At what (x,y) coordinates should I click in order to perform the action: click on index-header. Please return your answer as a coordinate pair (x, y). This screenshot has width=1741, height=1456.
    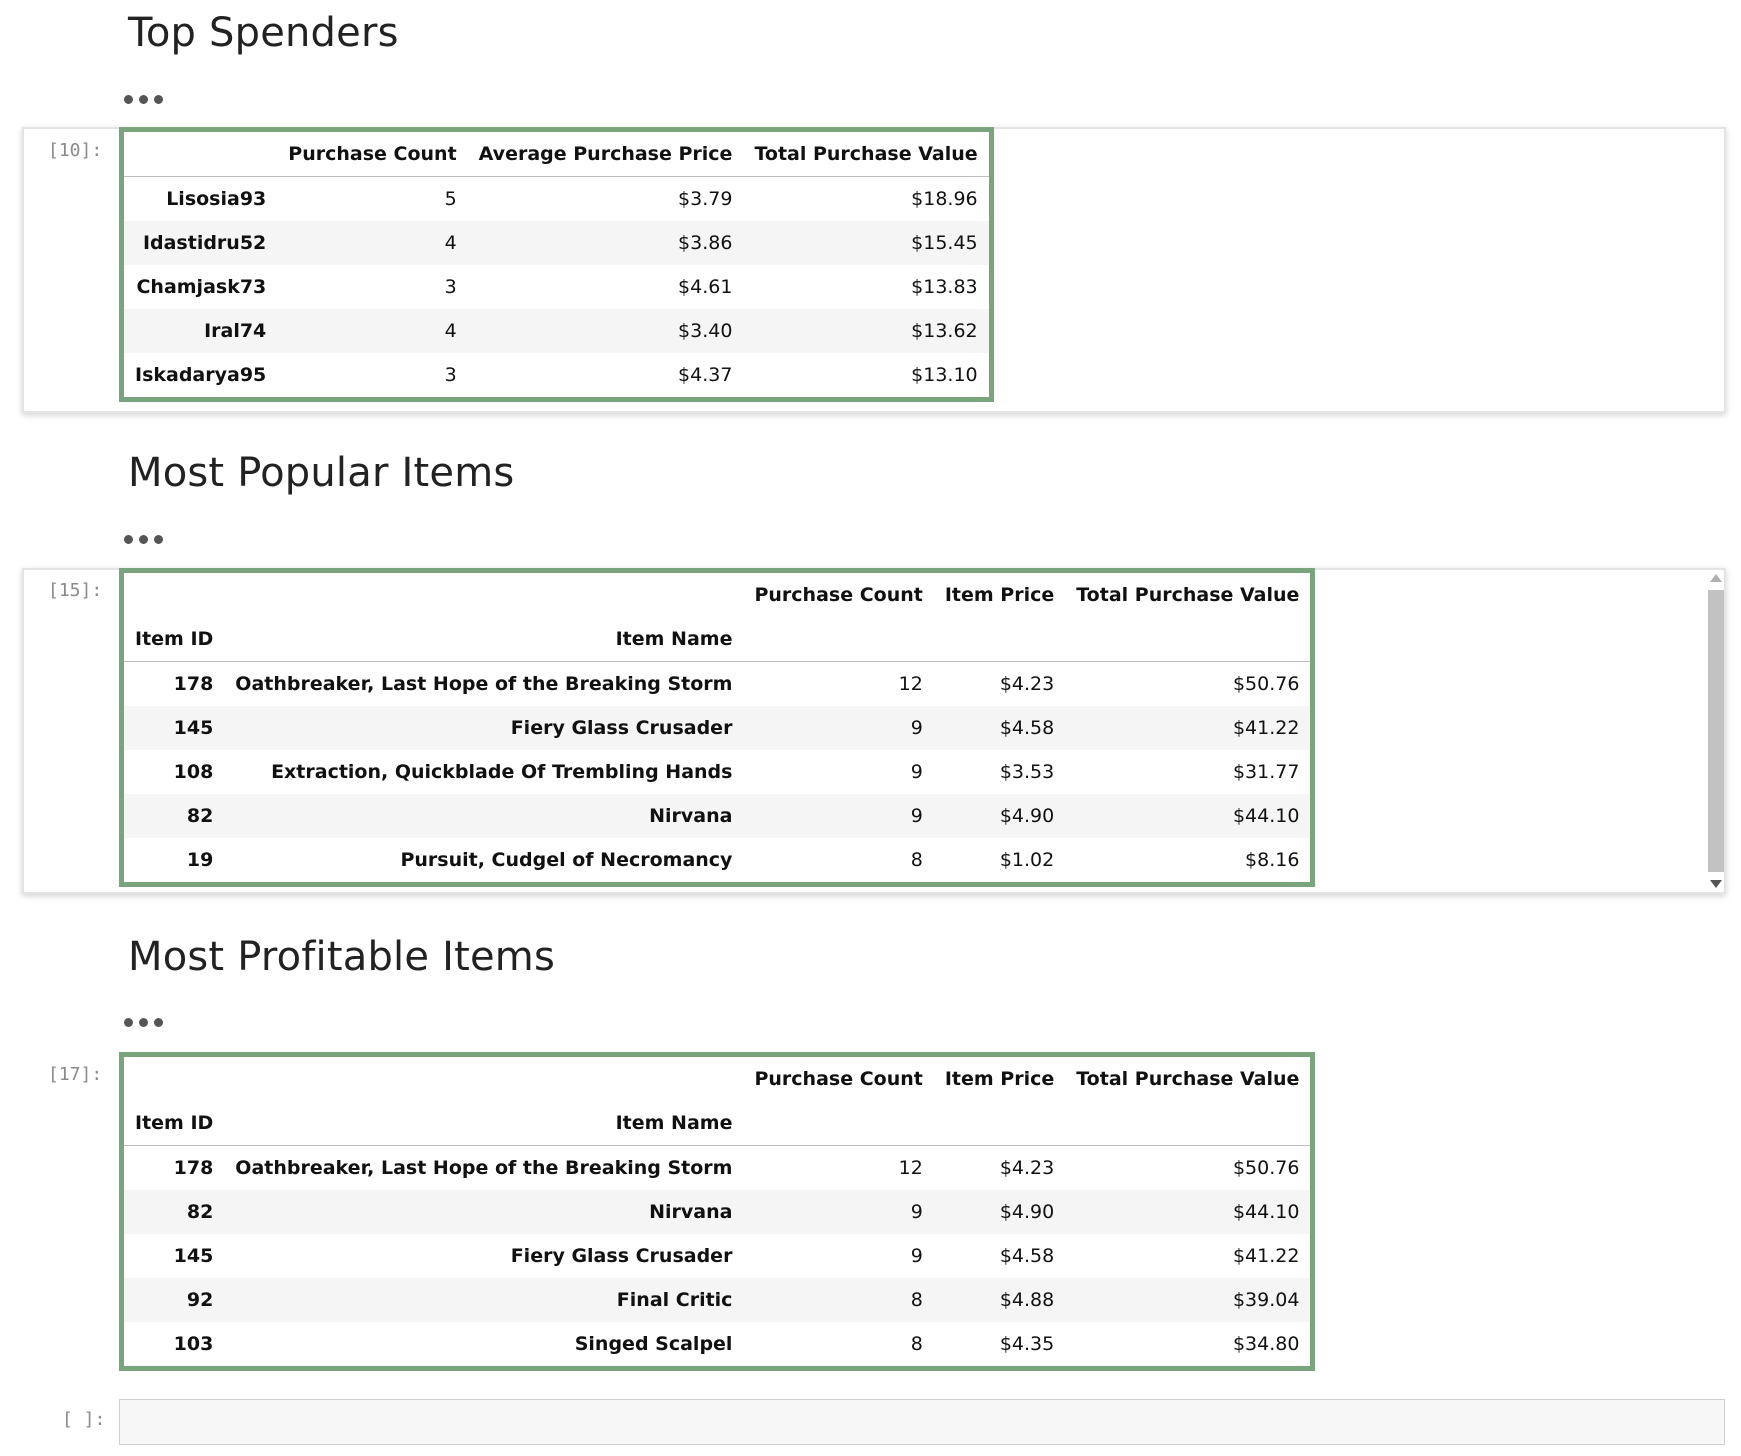
    Looking at the image, I should click on (201, 154).